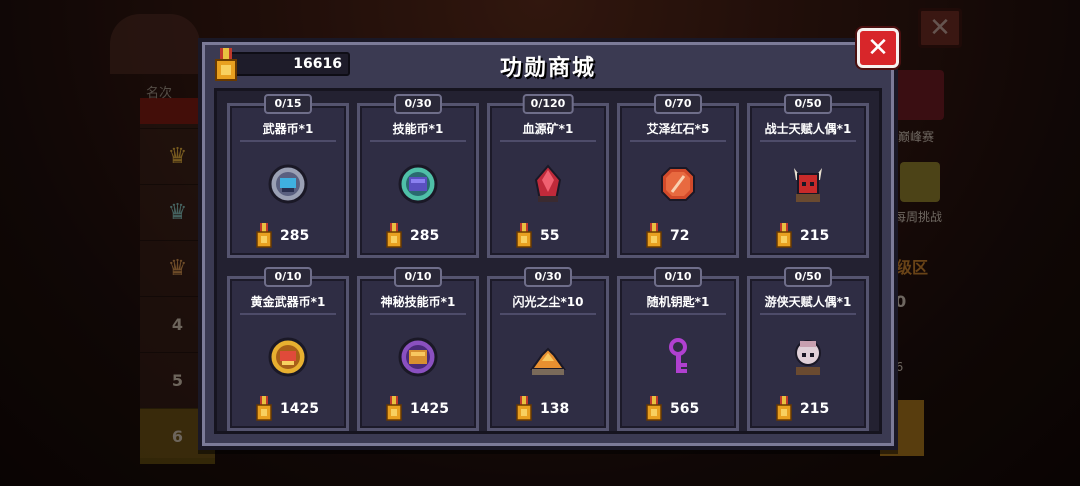 The width and height of the screenshot is (1080, 486). I want to click on shop-item-flash-dust: 0/30 闪光之尘*10 138, so click(548, 349).